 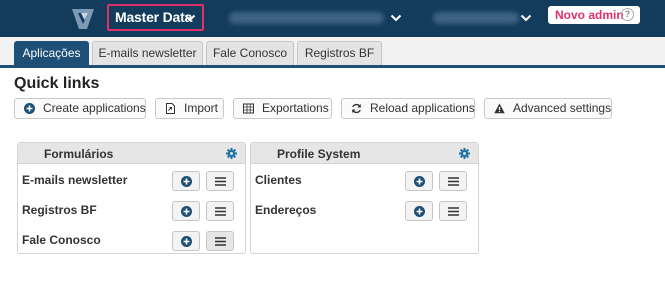 What do you see at coordinates (131, 153) in the screenshot?
I see `panel-header: Formulários` at bounding box center [131, 153].